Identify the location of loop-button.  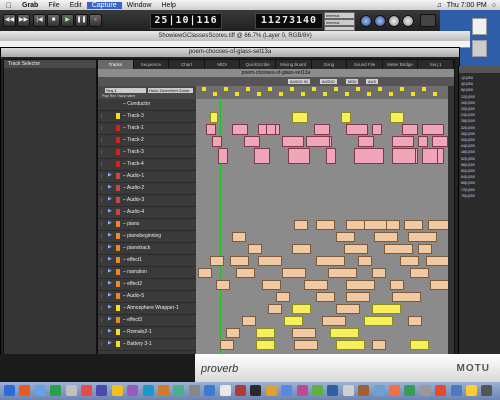
(408, 21).